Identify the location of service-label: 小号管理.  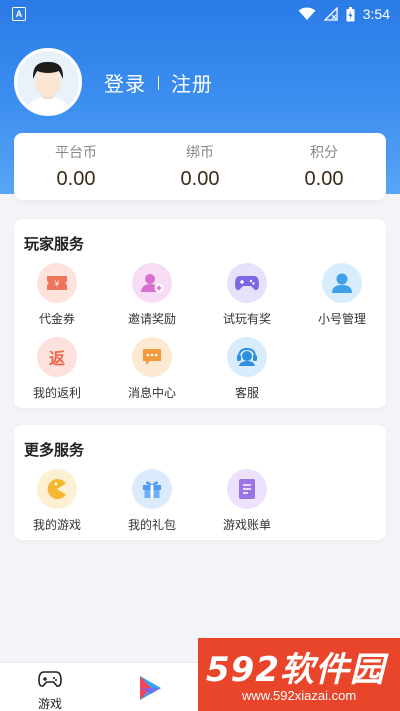
(341, 319).